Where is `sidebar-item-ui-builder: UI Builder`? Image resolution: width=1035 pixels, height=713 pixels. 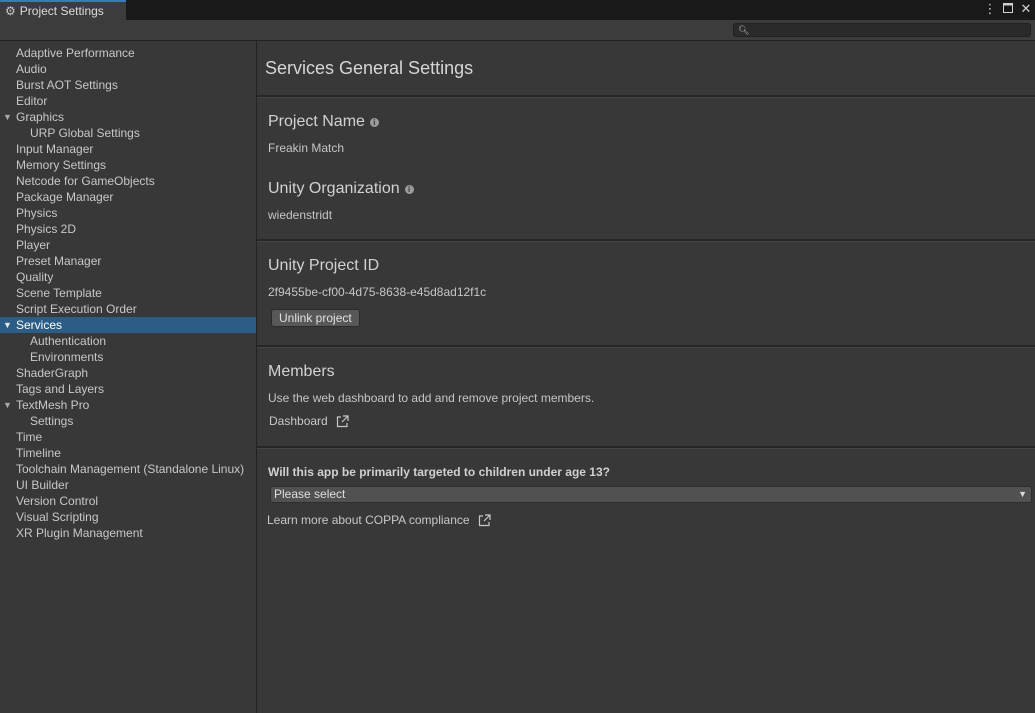
sidebar-item-ui-builder: UI Builder is located at coordinates (128, 485).